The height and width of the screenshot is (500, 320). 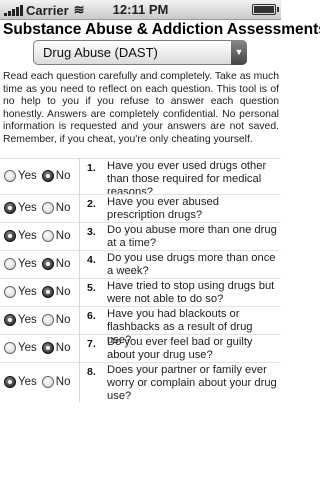 What do you see at coordinates (91, 232) in the screenshot?
I see `question-number: 3.` at bounding box center [91, 232].